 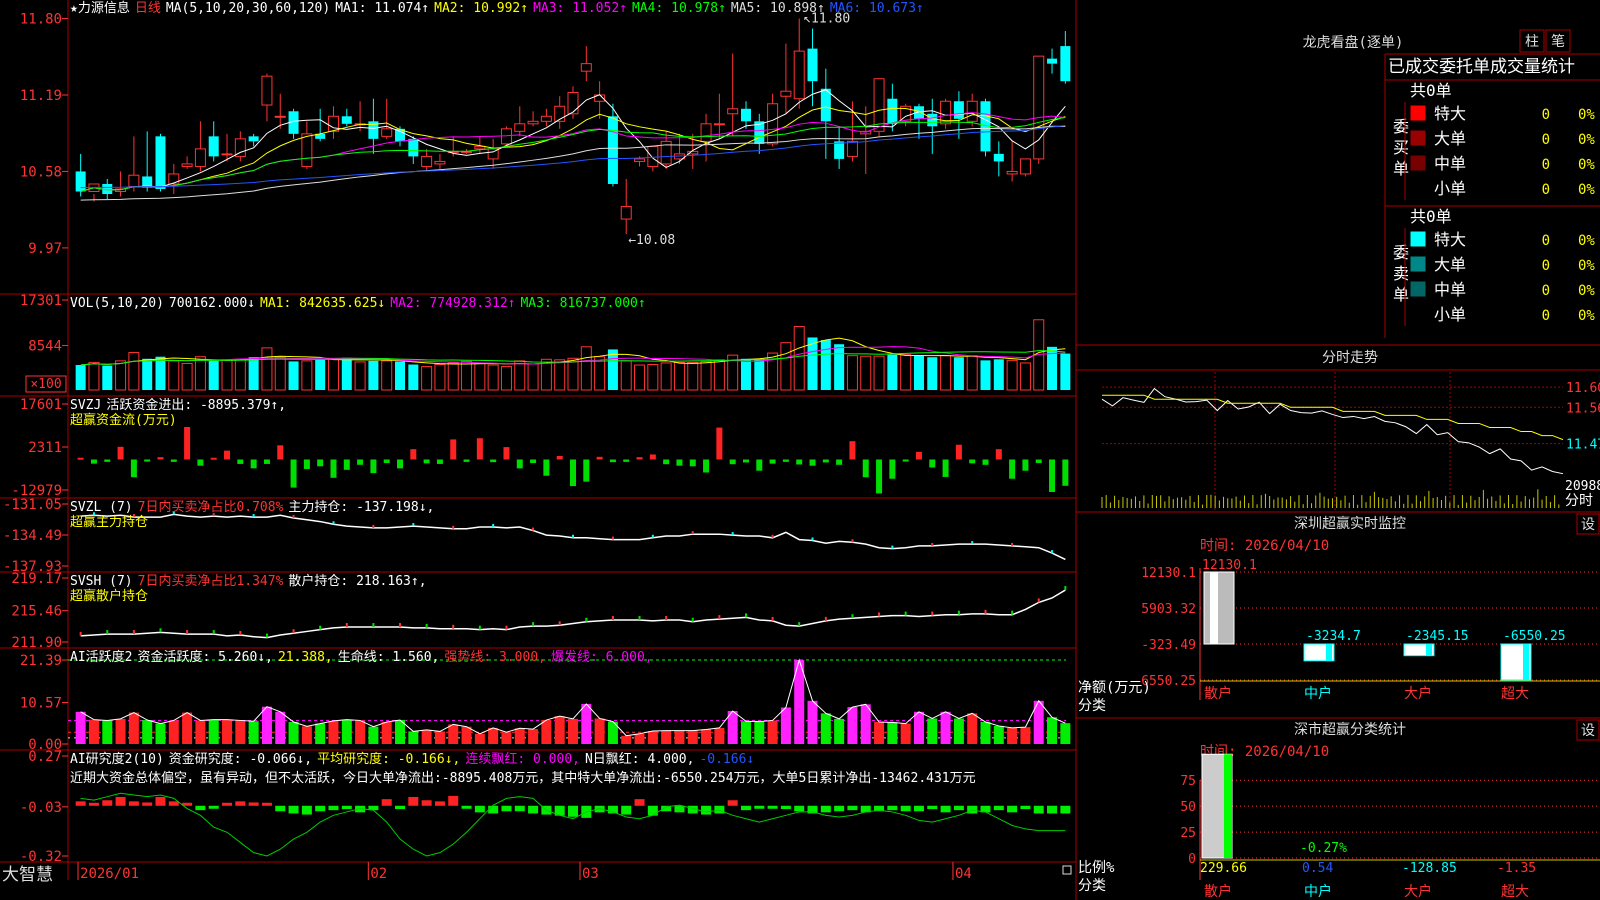 I want to click on lhb-buy-row-color, so click(x=1418, y=113).